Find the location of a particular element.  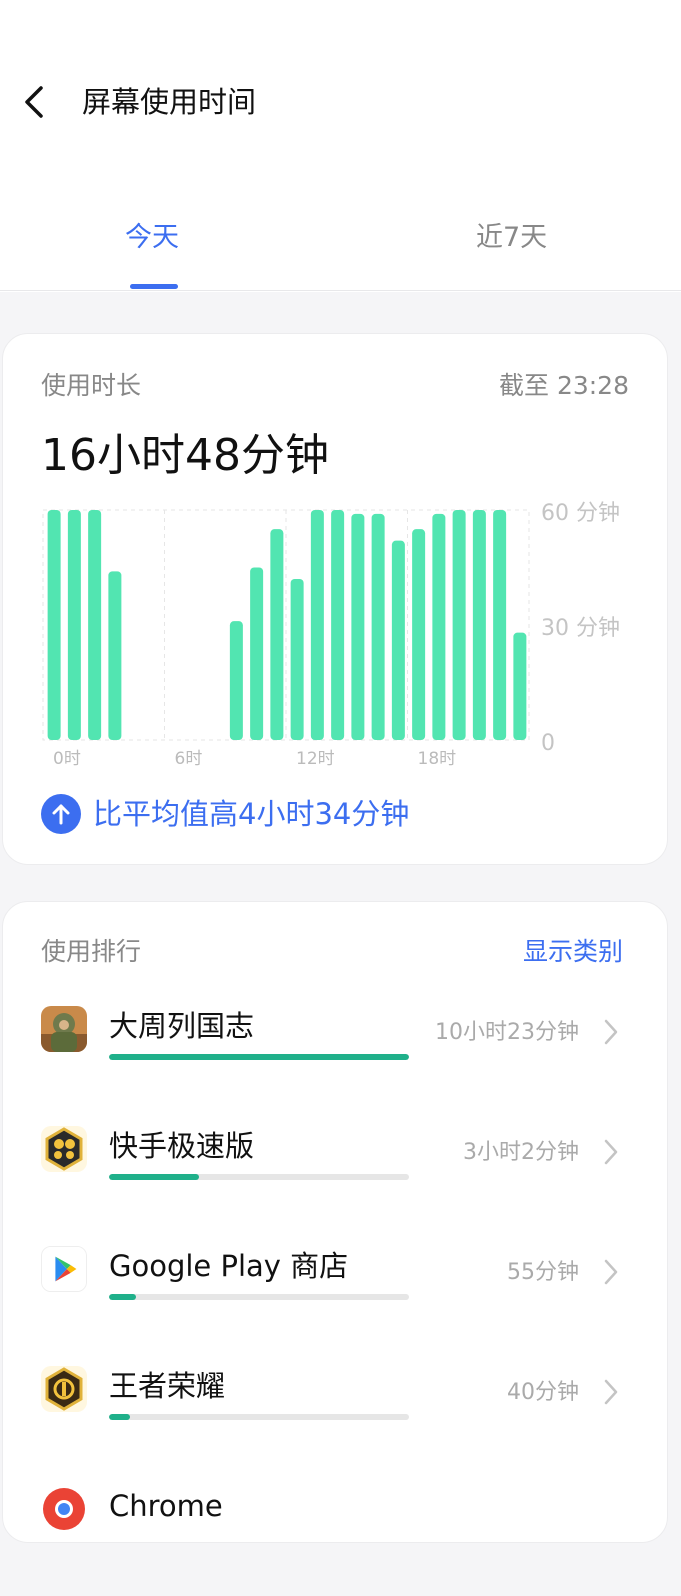

tab-active-indicator is located at coordinates (154, 286).